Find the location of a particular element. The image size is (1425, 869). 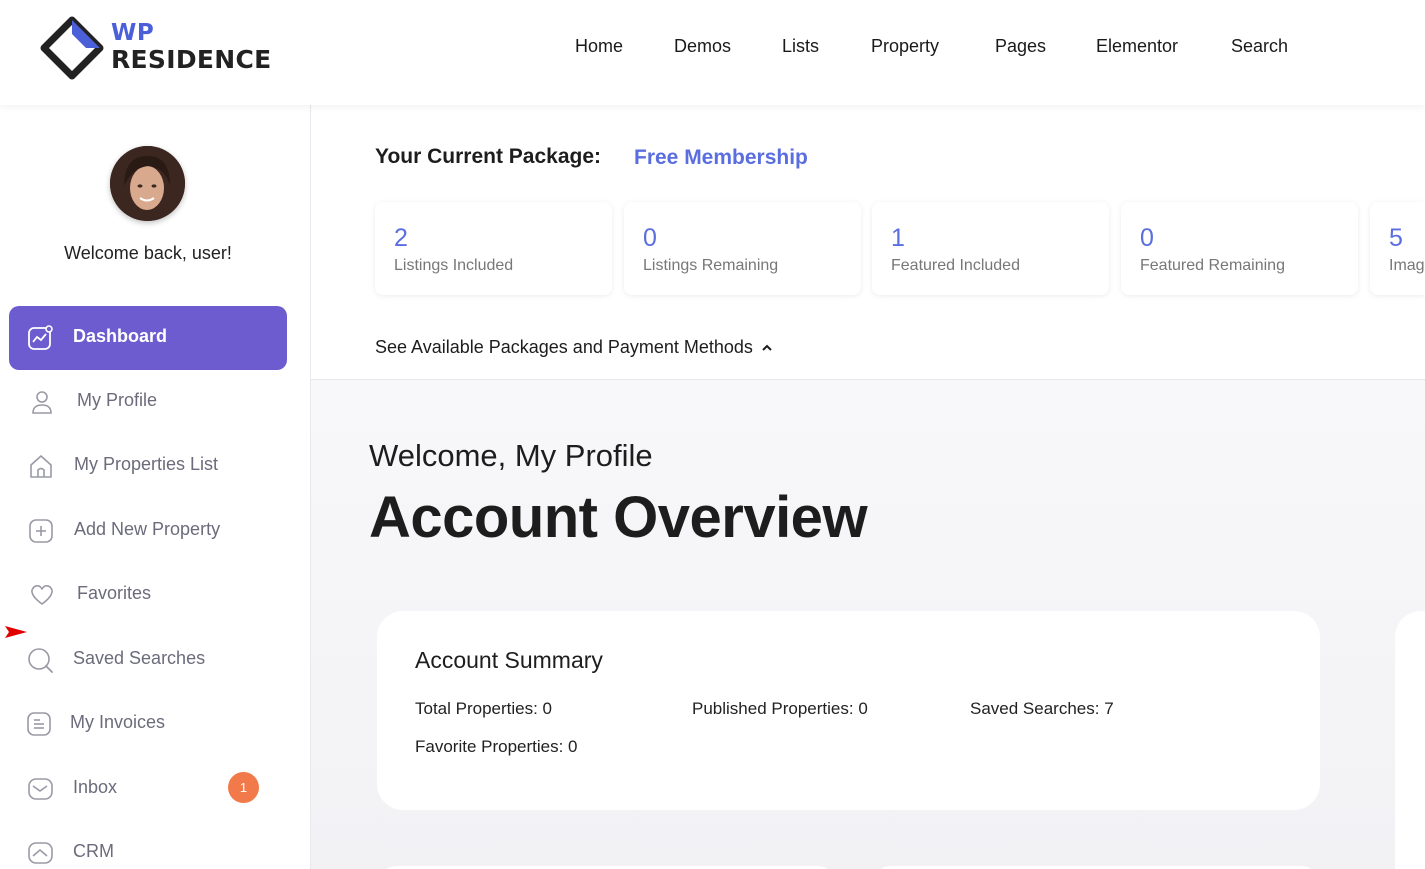

stat-value: 1 is located at coordinates (898, 238).